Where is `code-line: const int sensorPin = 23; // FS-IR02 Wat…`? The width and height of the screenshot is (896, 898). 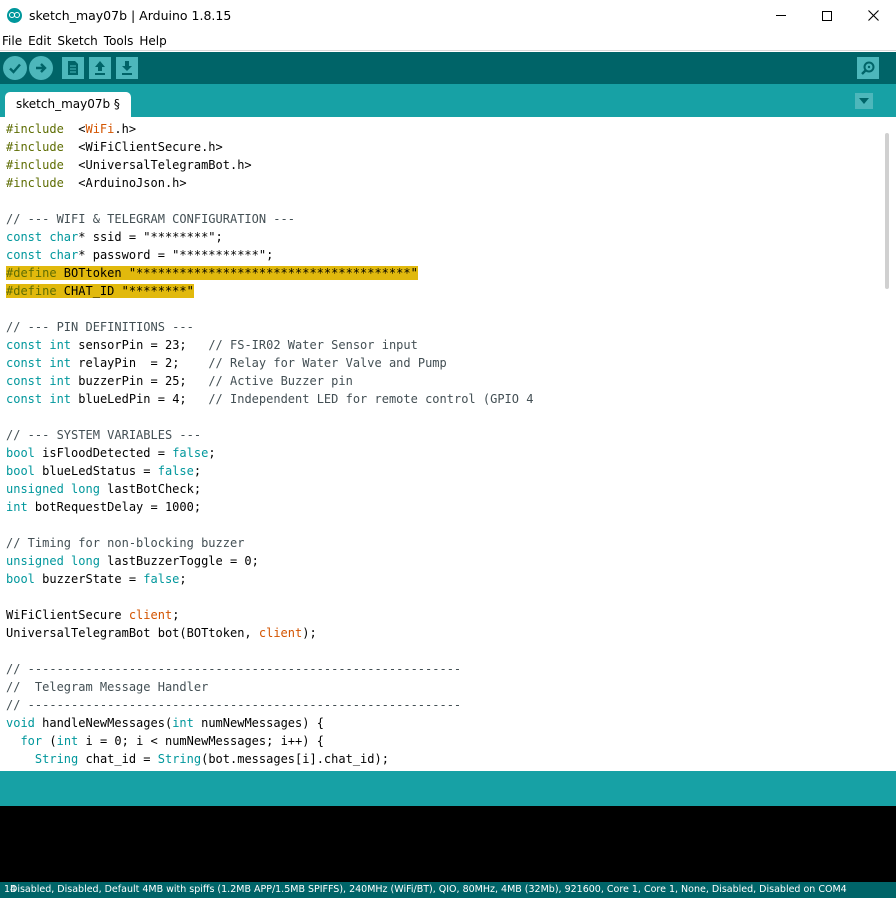
code-line: const int sensorPin = 23; // FS-IR02 Wat… is located at coordinates (269, 345).